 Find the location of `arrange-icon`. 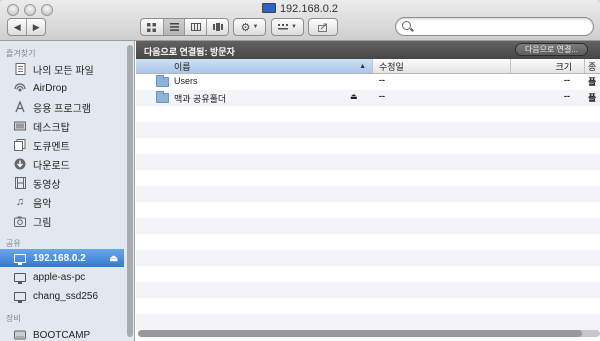

arrange-icon is located at coordinates (283, 26).